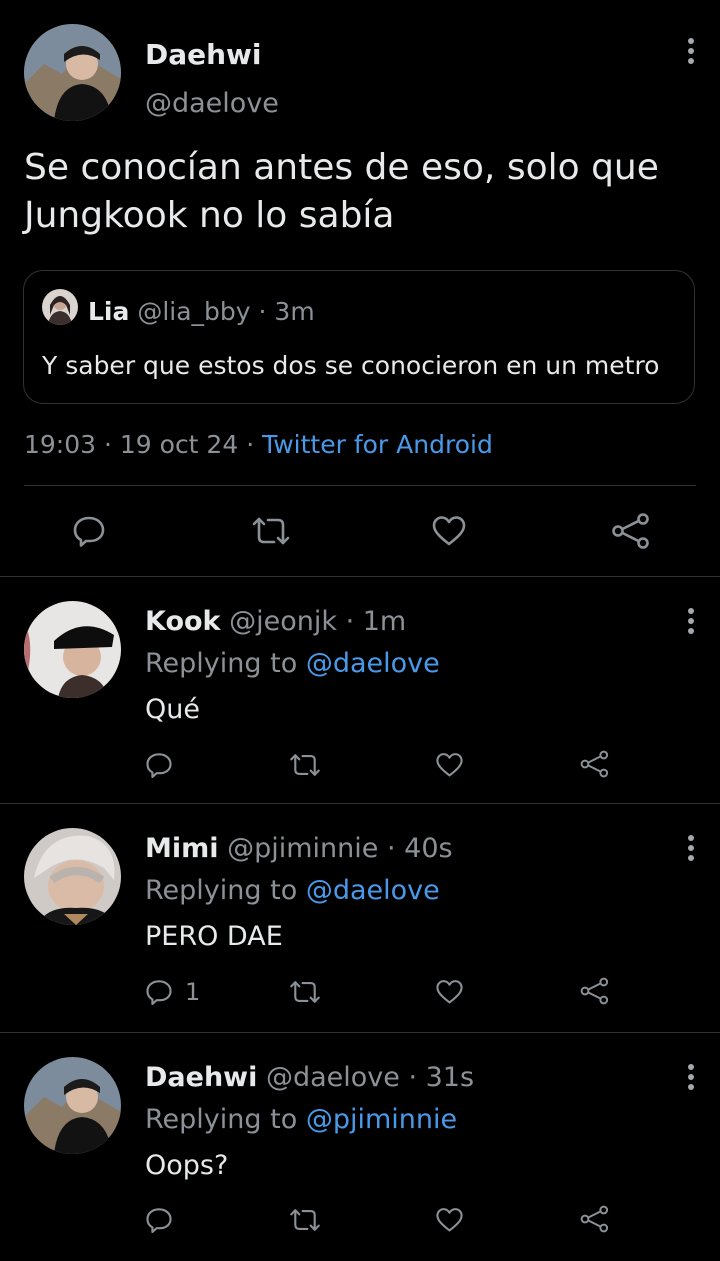  What do you see at coordinates (420, 848) in the screenshot?
I see `reply-time: · 40s` at bounding box center [420, 848].